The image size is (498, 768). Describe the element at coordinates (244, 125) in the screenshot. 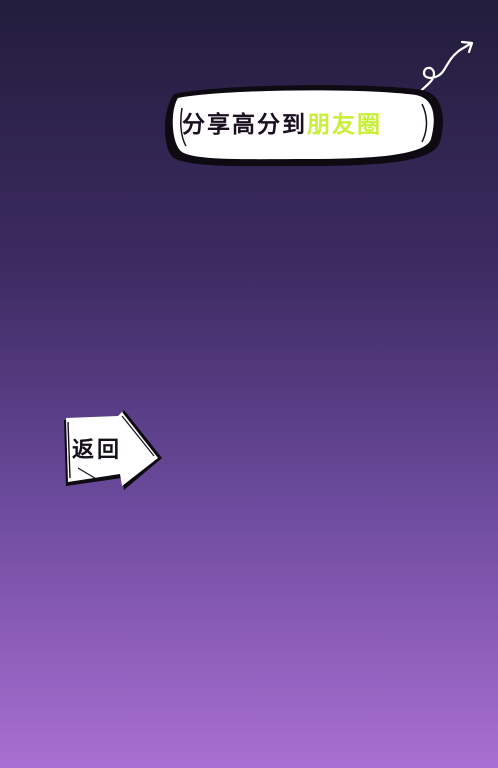

I see `share-text-prefix: 分享高分到` at that location.